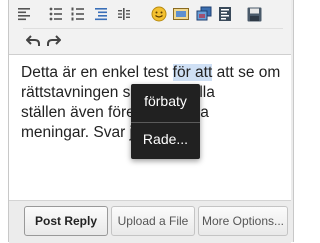 The image size is (320, 243). Describe the element at coordinates (165, 101) in the screenshot. I see `spelling-suggestion: förbaty` at that location.